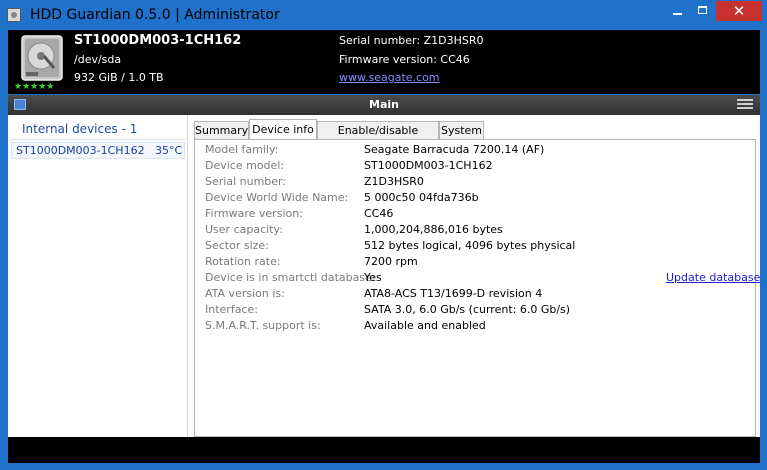  What do you see at coordinates (383, 15) in the screenshot?
I see `title-bar: HDD Guardian 0.5.0 | Administrator ✕` at bounding box center [383, 15].